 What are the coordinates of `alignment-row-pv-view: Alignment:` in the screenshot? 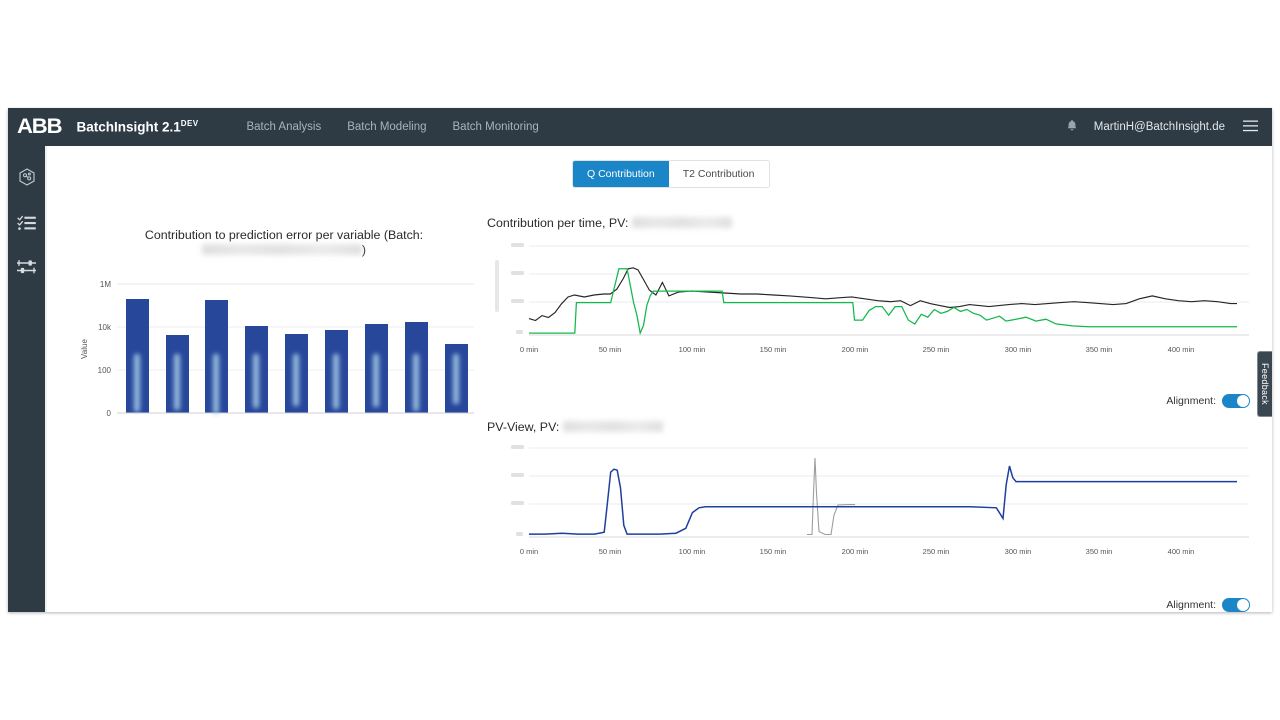 It's located at (1208, 605).